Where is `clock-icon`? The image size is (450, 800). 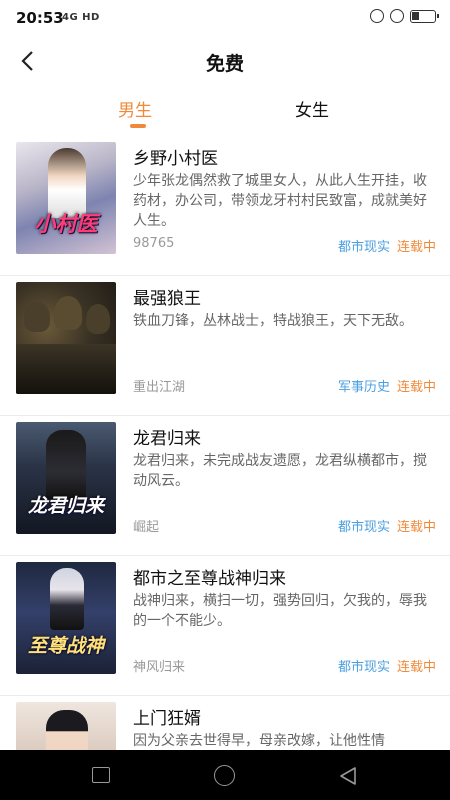
clock-icon is located at coordinates (397, 16).